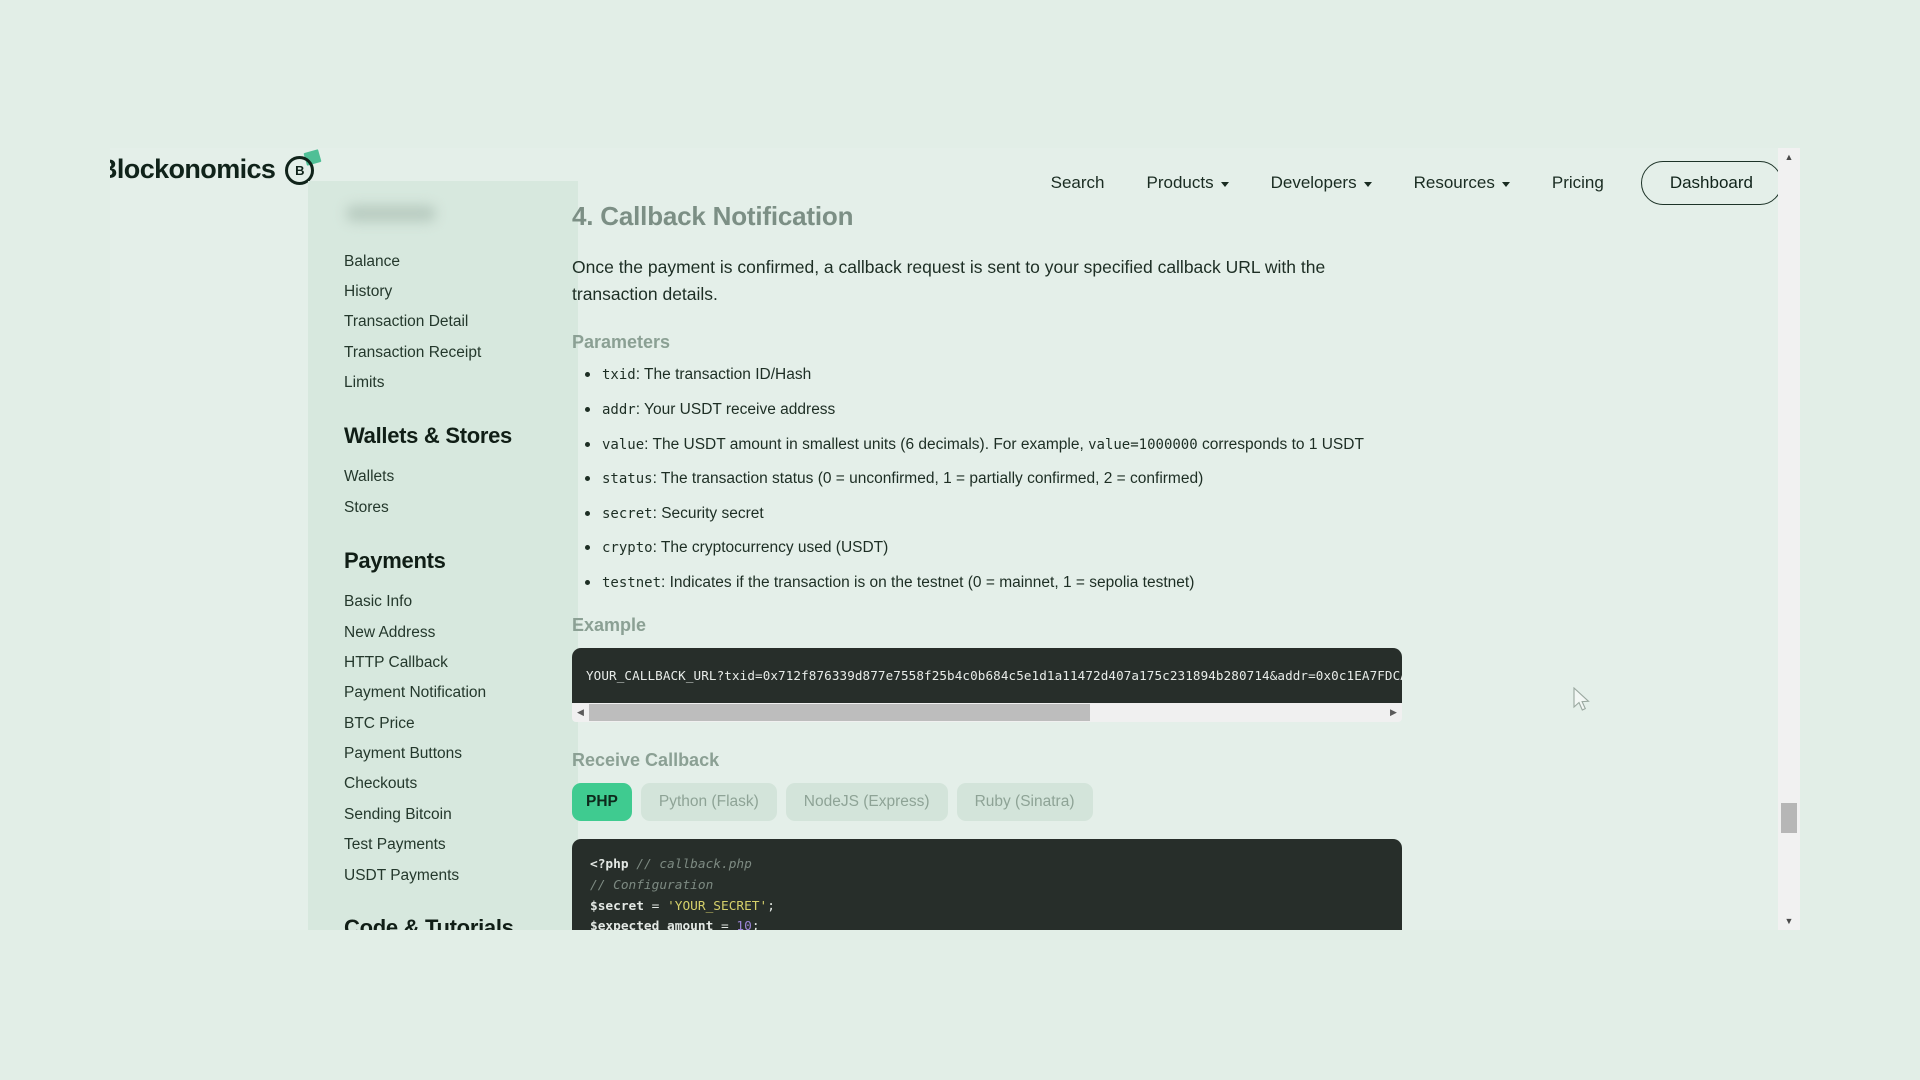 The width and height of the screenshot is (1920, 1080). Describe the element at coordinates (723, 375) in the screenshot. I see `param-desc: : The transaction ID/Hash` at that location.